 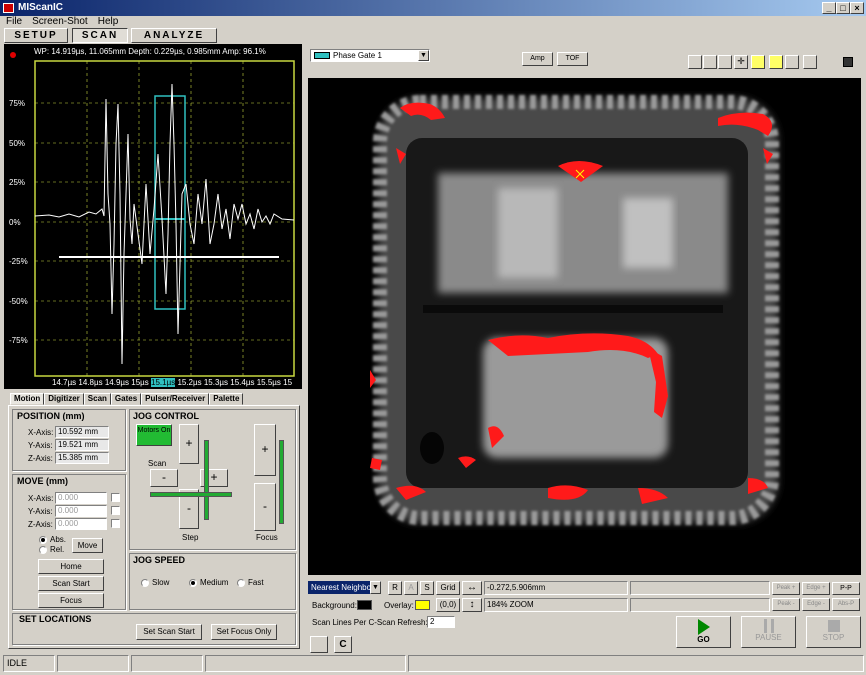 I want to click on zoom-region-icon, so click(x=710, y=62).